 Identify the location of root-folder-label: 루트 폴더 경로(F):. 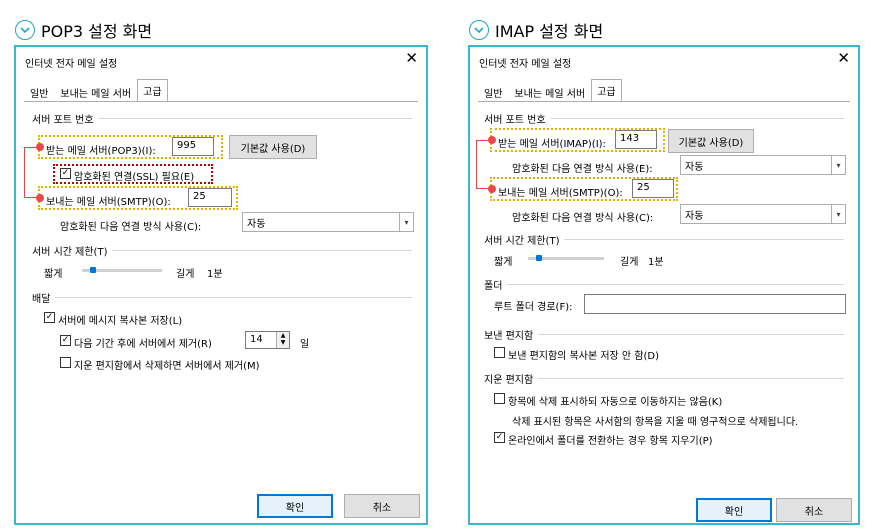
(533, 307).